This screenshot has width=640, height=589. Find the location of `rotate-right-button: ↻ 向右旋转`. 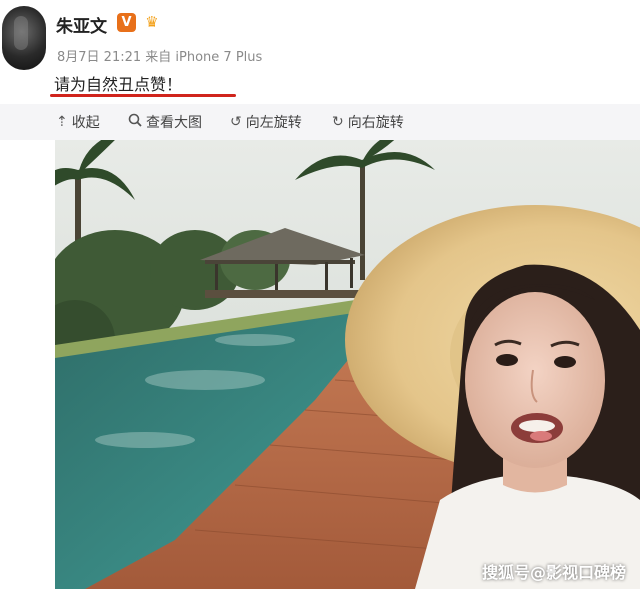

rotate-right-button: ↻ 向右旋转 is located at coordinates (368, 122).